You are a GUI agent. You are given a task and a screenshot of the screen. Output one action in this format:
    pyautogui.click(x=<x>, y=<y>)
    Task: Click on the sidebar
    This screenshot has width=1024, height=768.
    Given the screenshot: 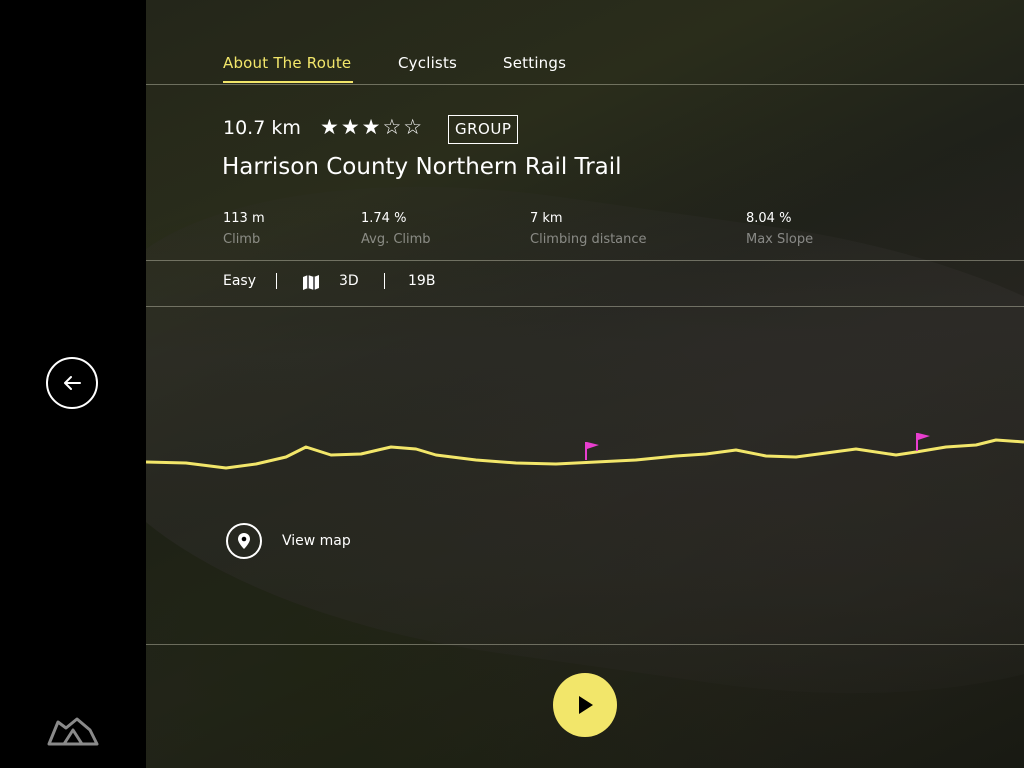 What is the action you would take?
    pyautogui.click(x=73, y=384)
    